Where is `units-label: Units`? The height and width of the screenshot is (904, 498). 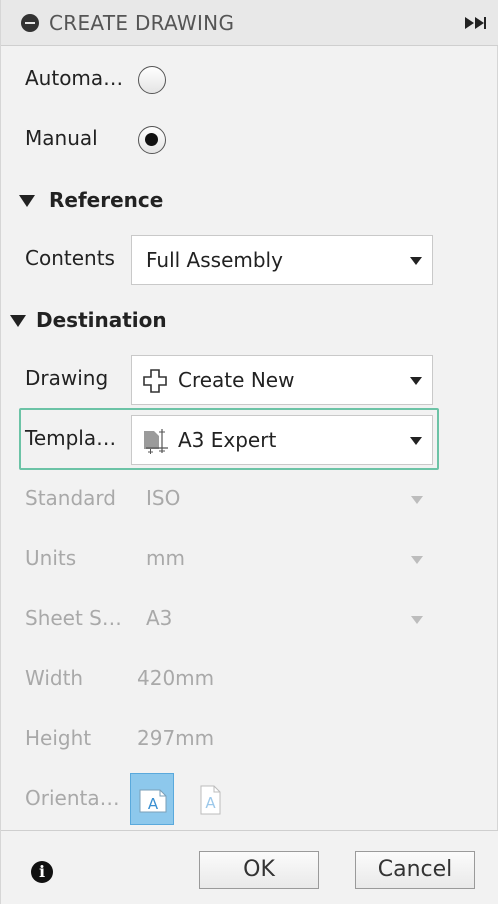 units-label: Units is located at coordinates (51, 558).